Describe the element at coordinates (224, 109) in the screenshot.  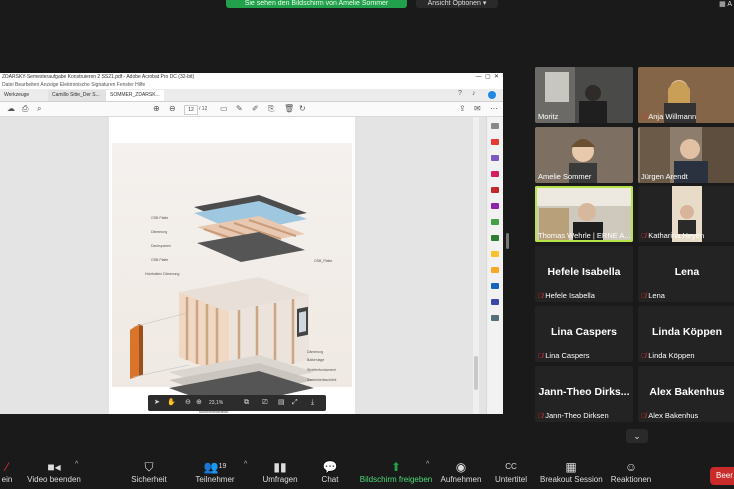
I see `comment-icon: ▭` at that location.